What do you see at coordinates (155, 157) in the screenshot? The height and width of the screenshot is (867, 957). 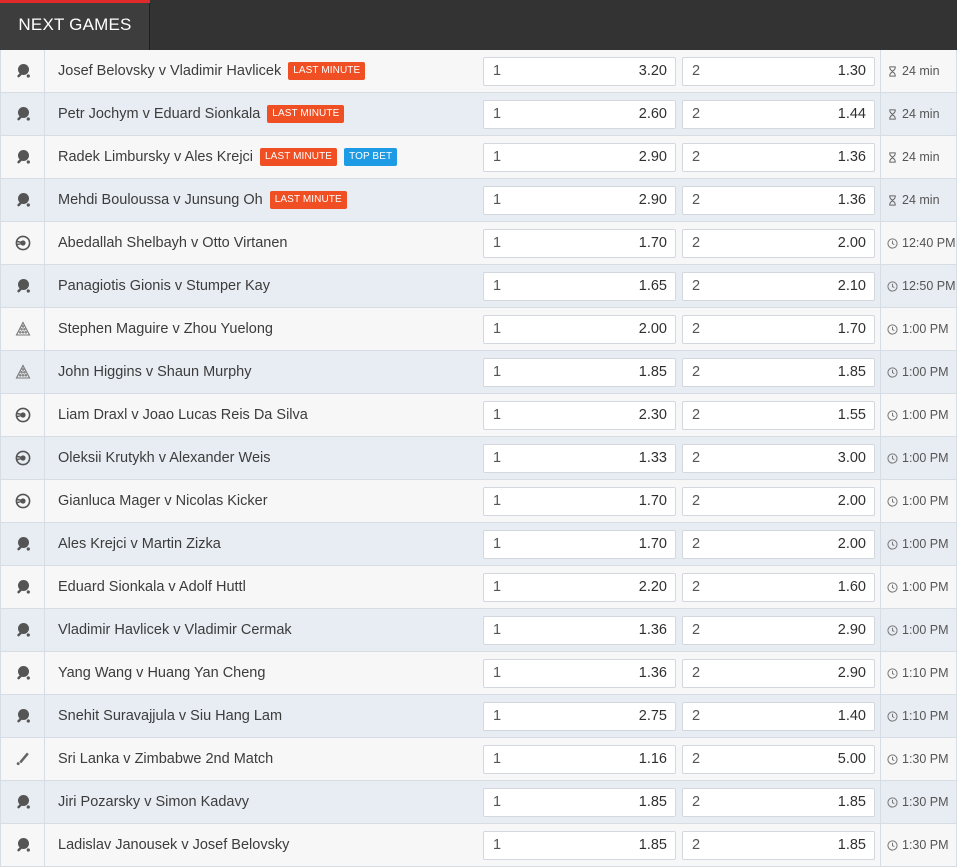 I see `match-name: Radek Limbursky v Ales Krejci` at bounding box center [155, 157].